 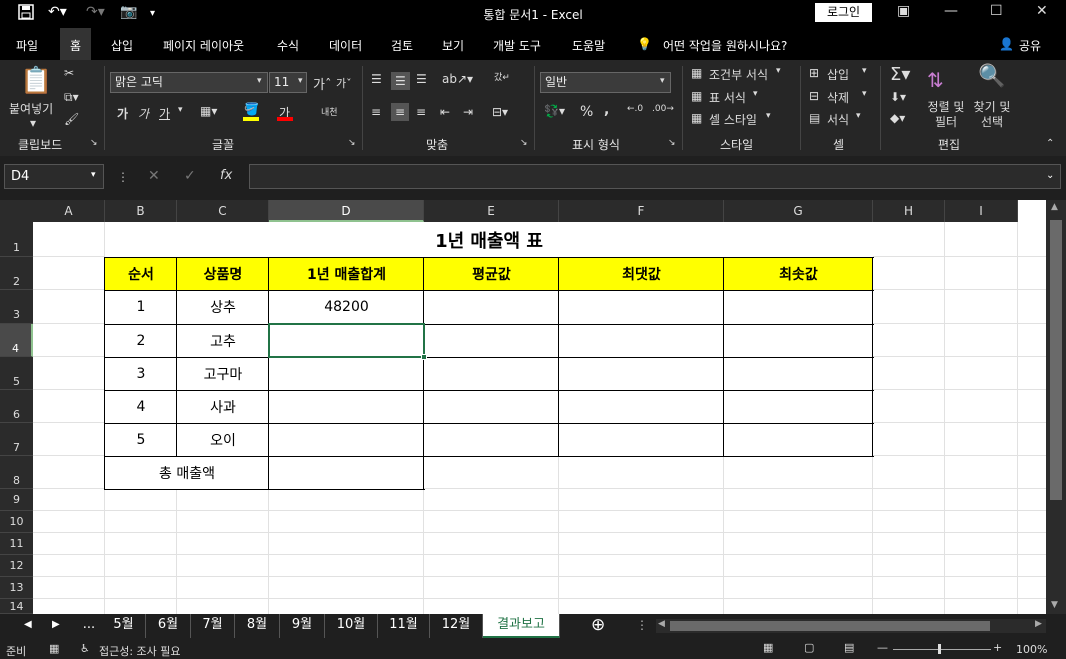 I want to click on row-header: 3, so click(x=16, y=307).